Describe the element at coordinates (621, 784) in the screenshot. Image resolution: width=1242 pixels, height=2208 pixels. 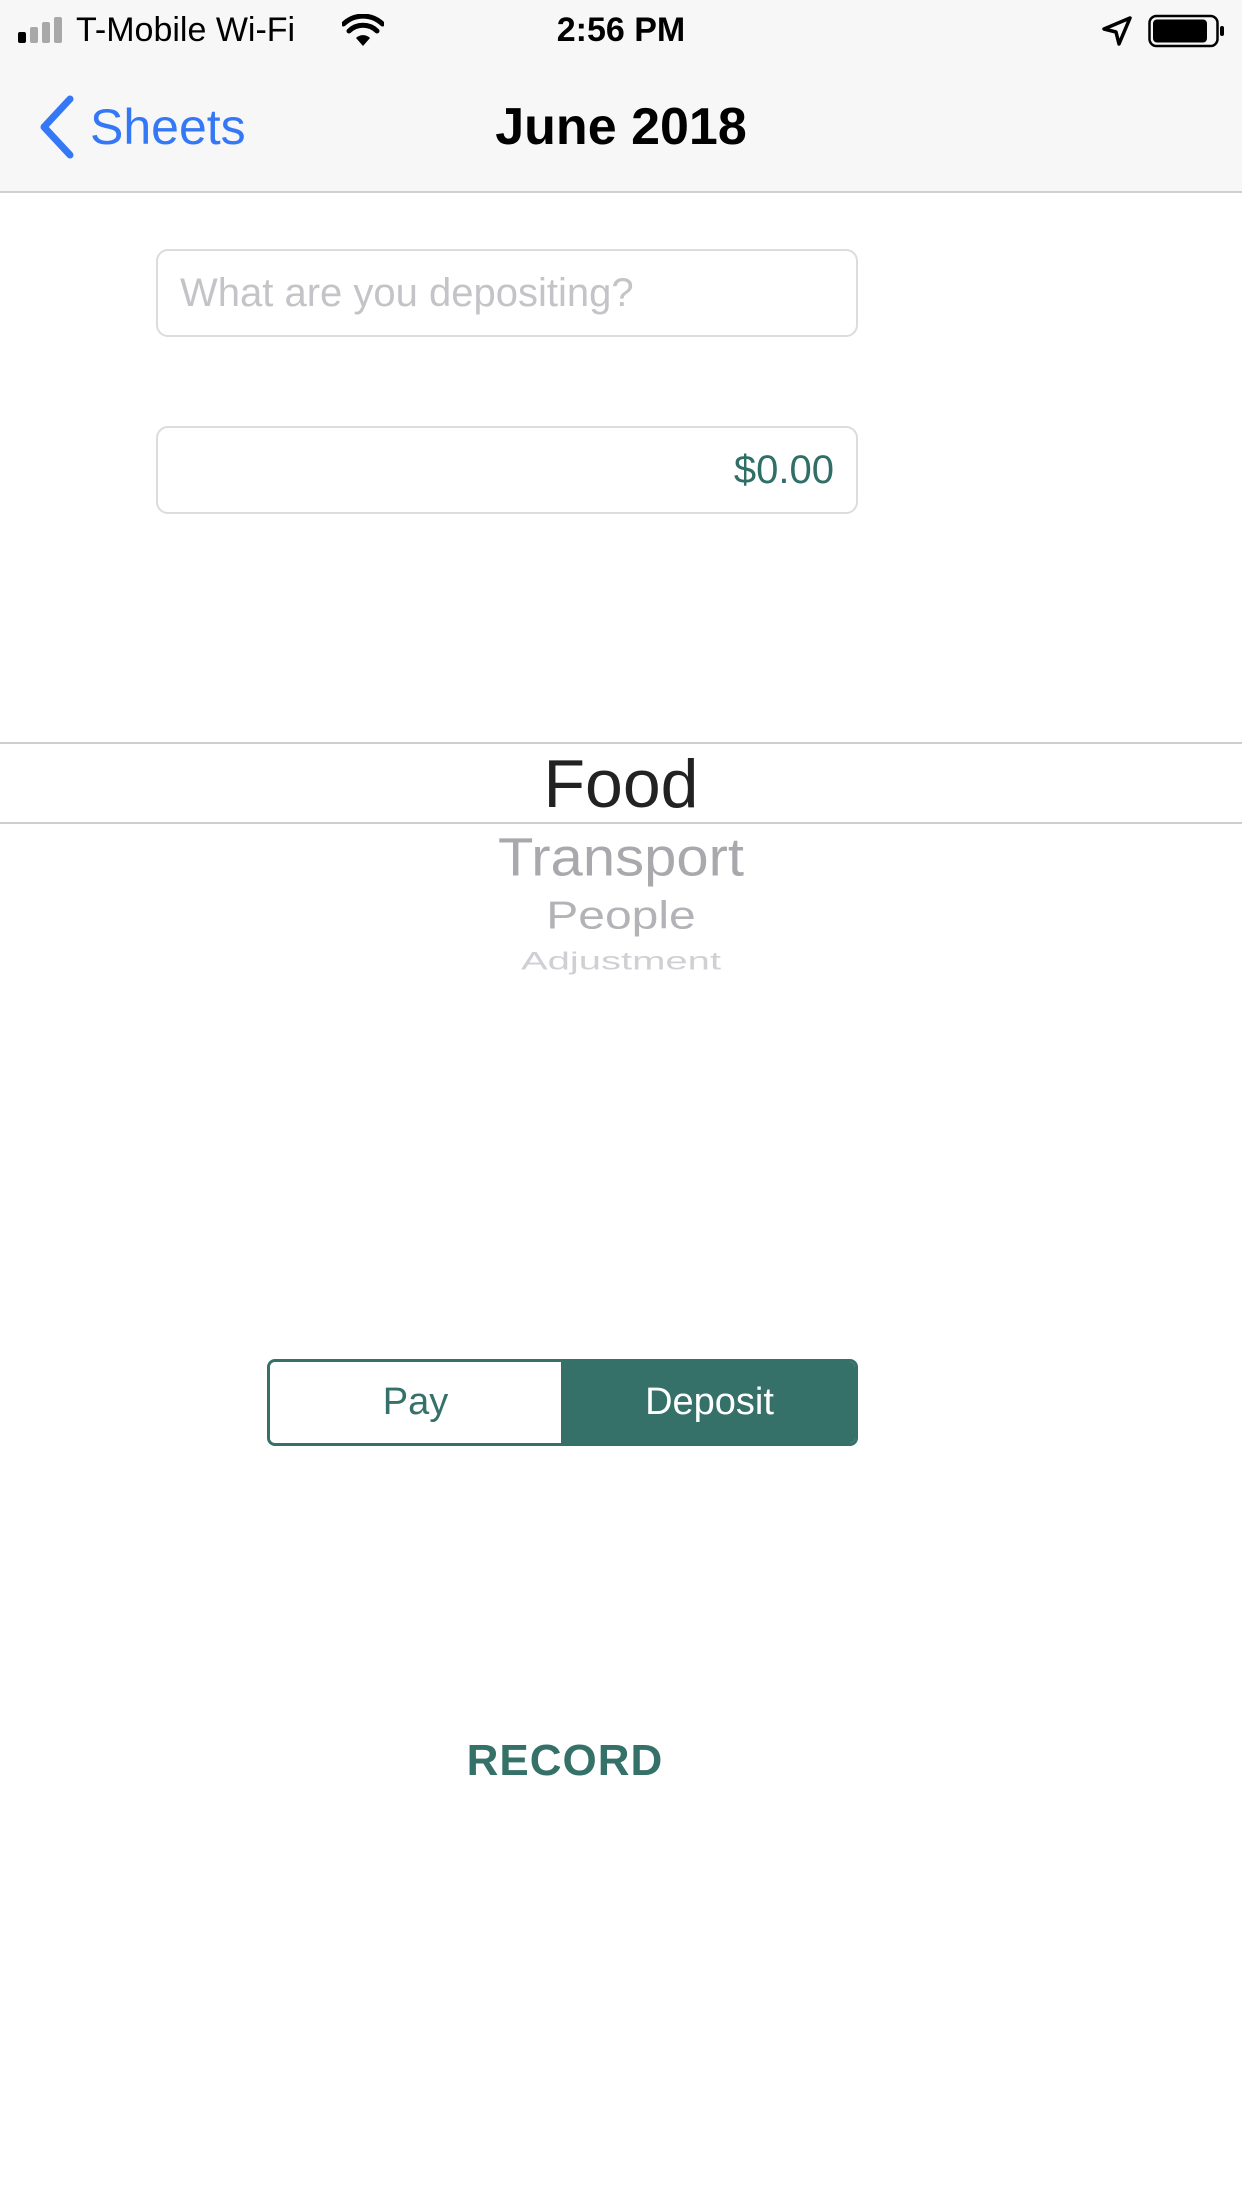
I see `picker-item-selected: Food` at that location.